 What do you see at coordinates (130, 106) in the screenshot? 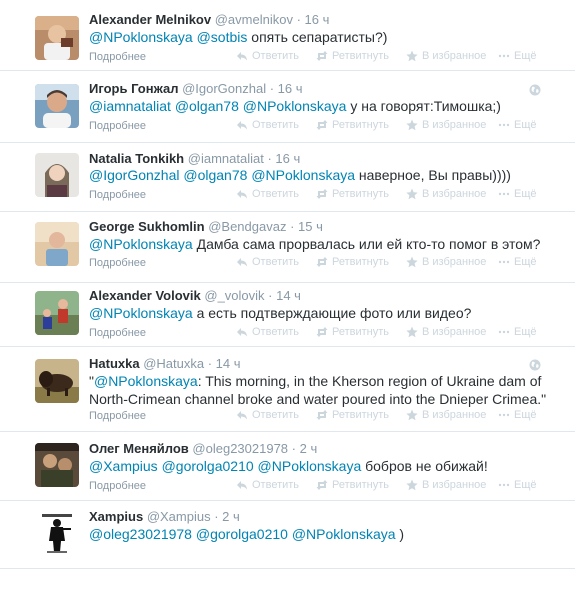
I see `mention-link: @iamnataliat` at bounding box center [130, 106].